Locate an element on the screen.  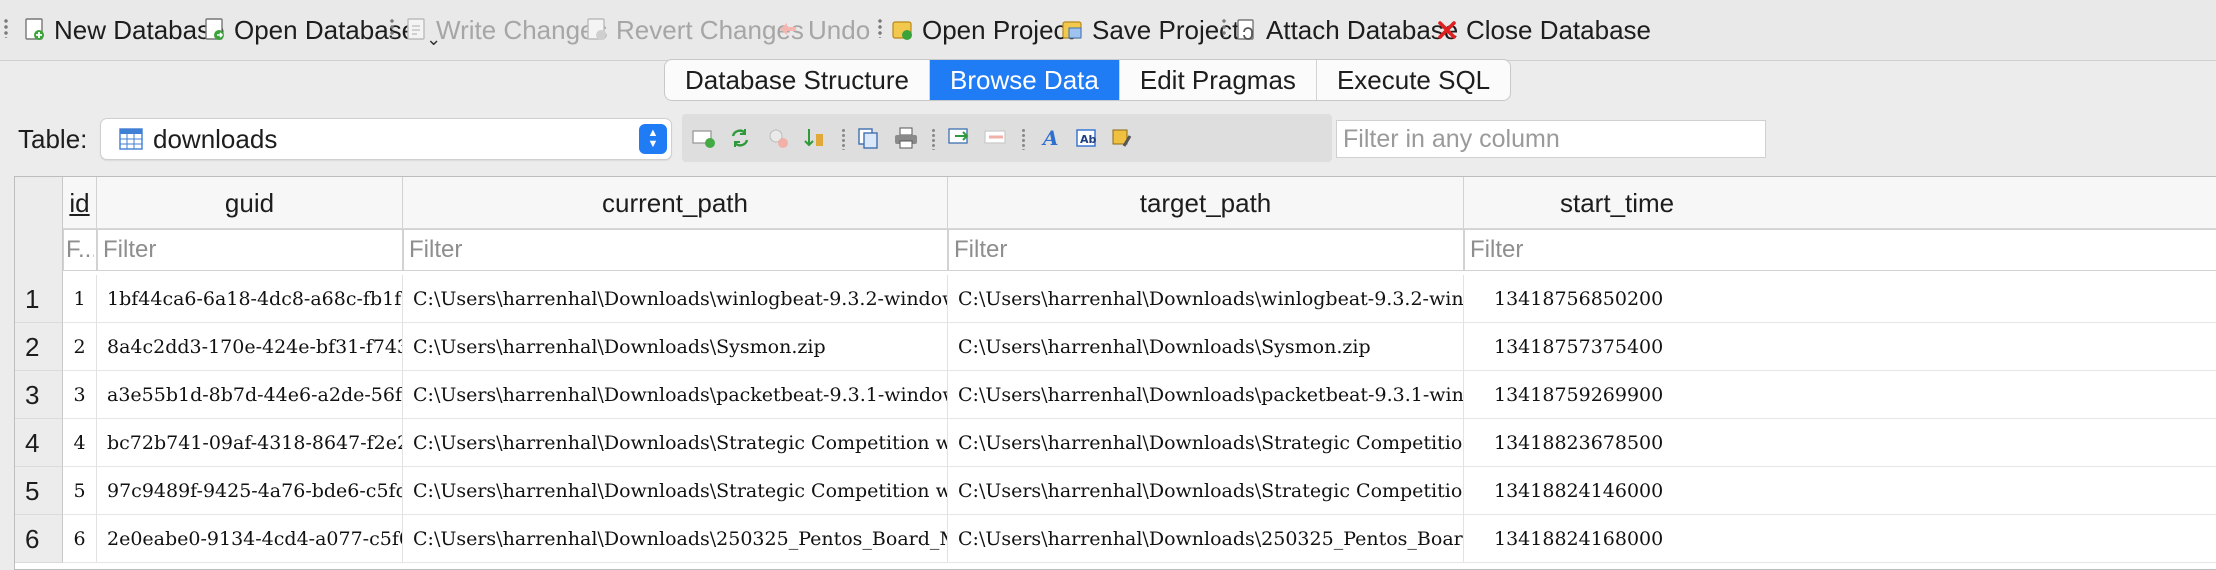
column-header-start-time: start_time is located at coordinates (1840, 203).